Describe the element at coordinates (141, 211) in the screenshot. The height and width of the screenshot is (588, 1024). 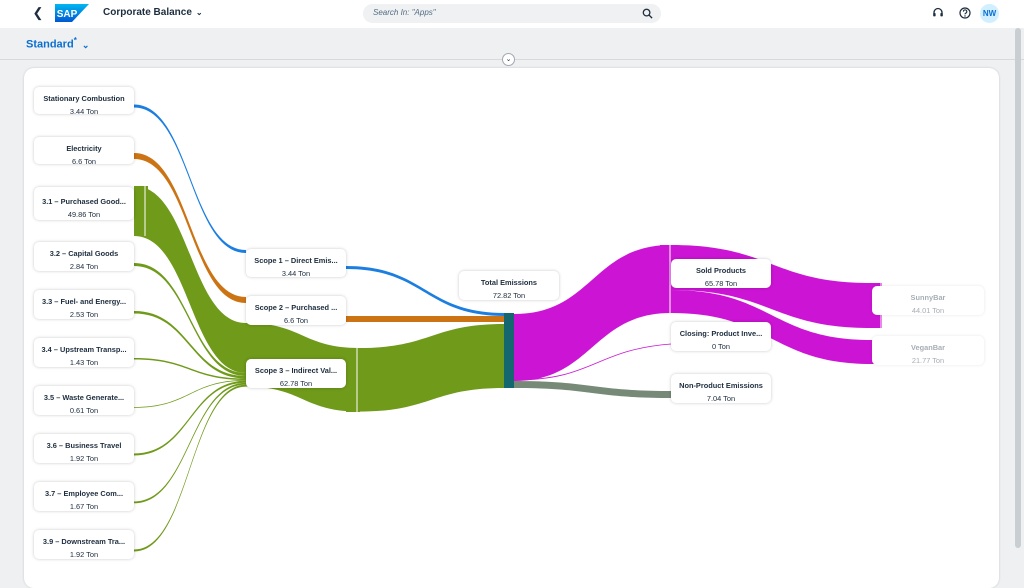
I see `sankey-node-bar-c31` at that location.